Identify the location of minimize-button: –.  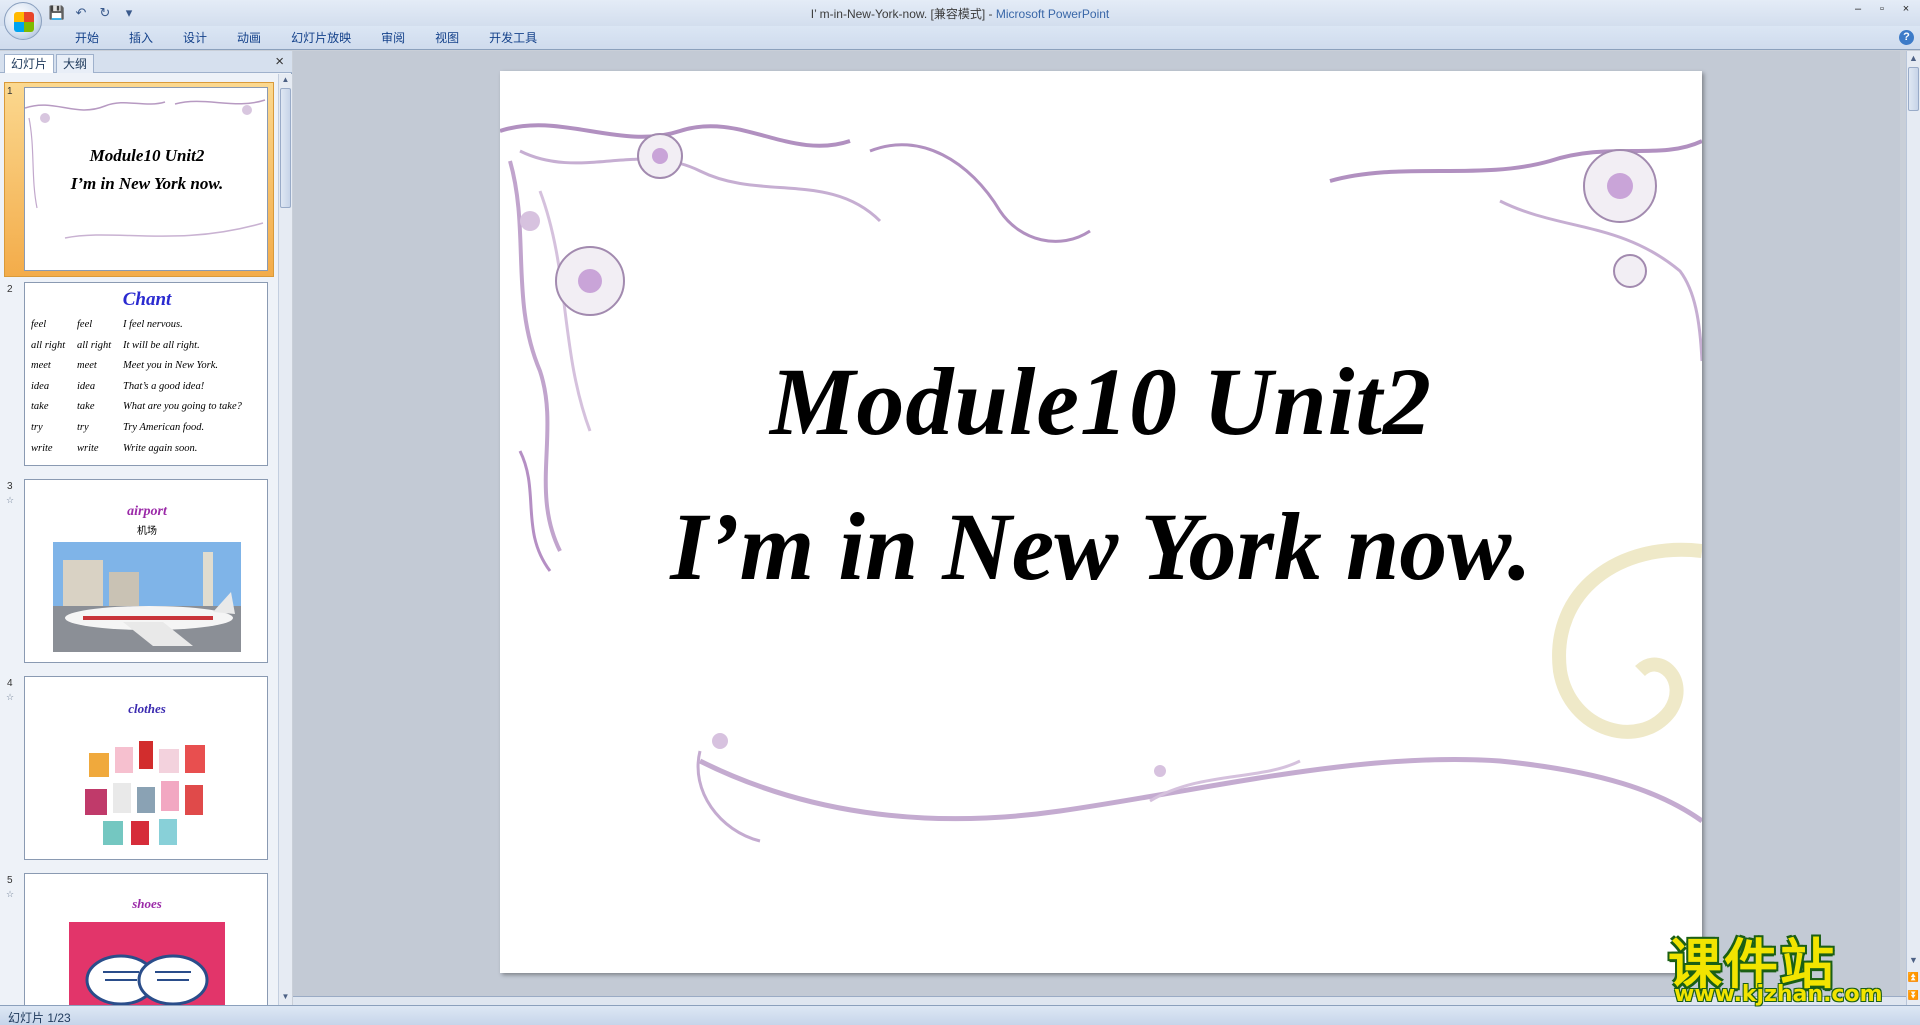
(1858, 9).